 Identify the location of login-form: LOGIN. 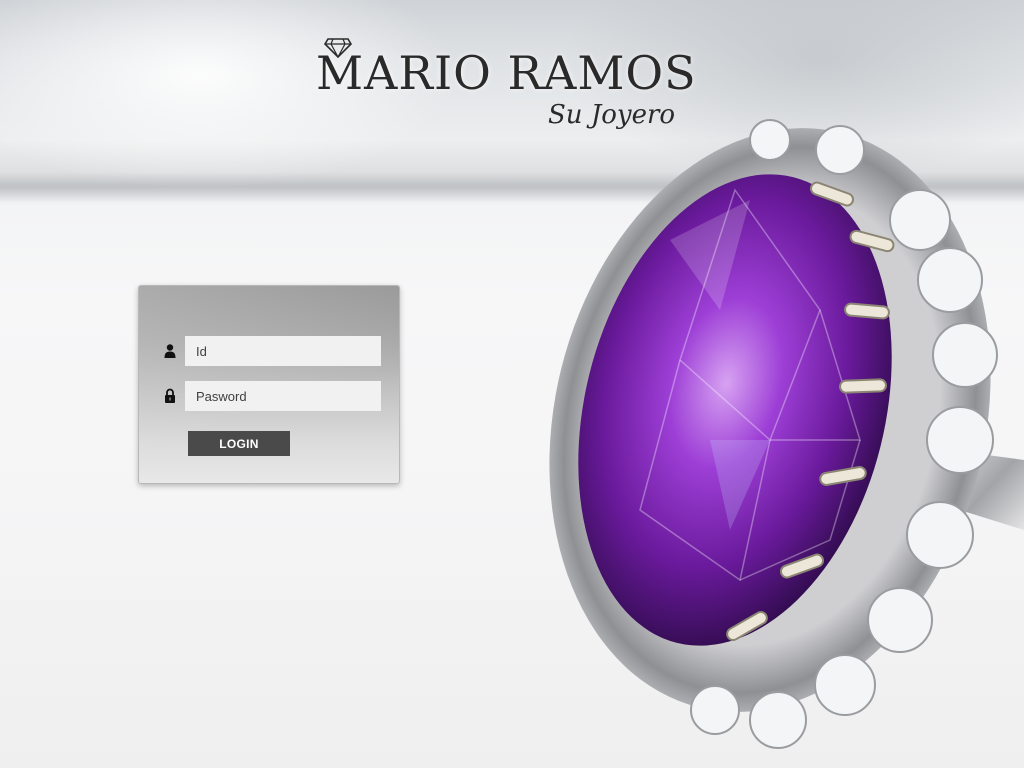
(269, 384).